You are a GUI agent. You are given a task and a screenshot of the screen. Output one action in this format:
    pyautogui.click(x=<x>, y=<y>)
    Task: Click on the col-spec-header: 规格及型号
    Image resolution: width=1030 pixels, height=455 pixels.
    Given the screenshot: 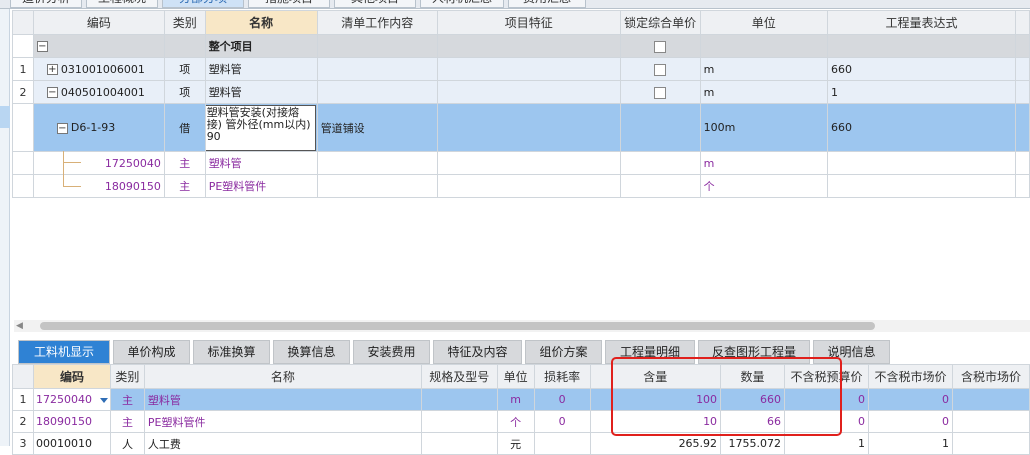 What is the action you would take?
    pyautogui.click(x=459, y=376)
    